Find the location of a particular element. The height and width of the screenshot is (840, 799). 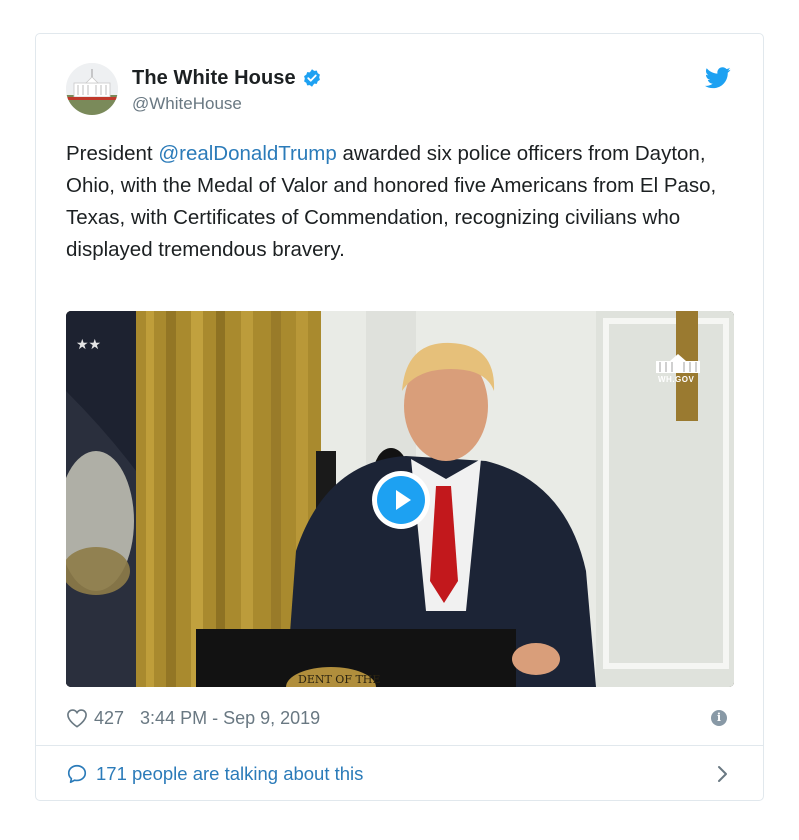

podium-seal-text: DENT OF THE is located at coordinates (339, 679).